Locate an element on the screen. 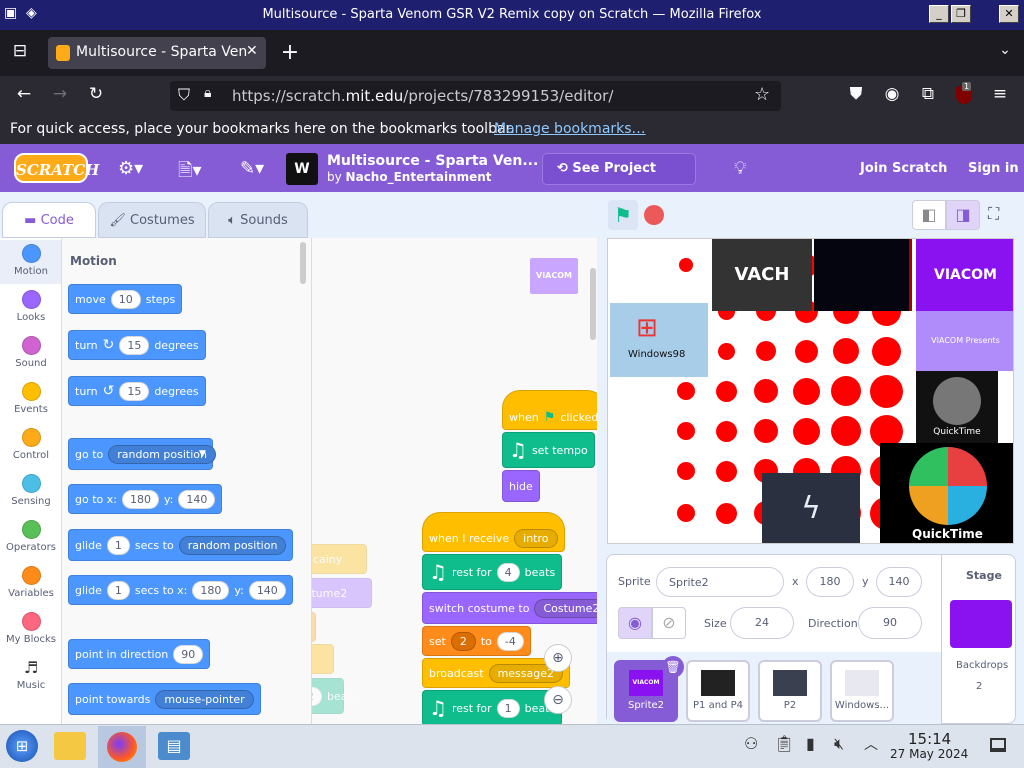  tab-costumes: 🖌︎ Costumes is located at coordinates (152, 220).